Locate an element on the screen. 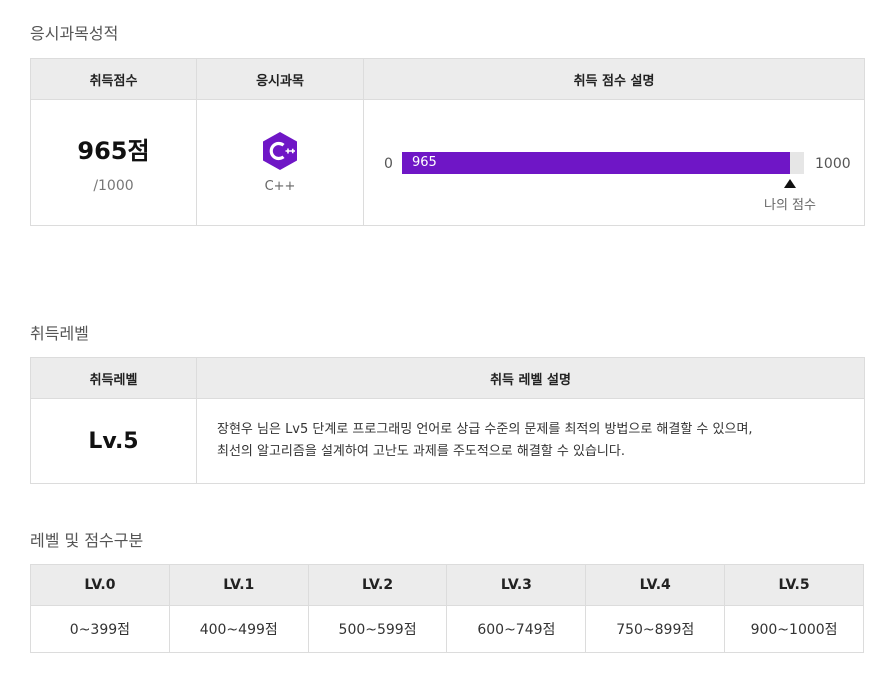  my-score-label: 나의 점수 is located at coordinates (790, 205).